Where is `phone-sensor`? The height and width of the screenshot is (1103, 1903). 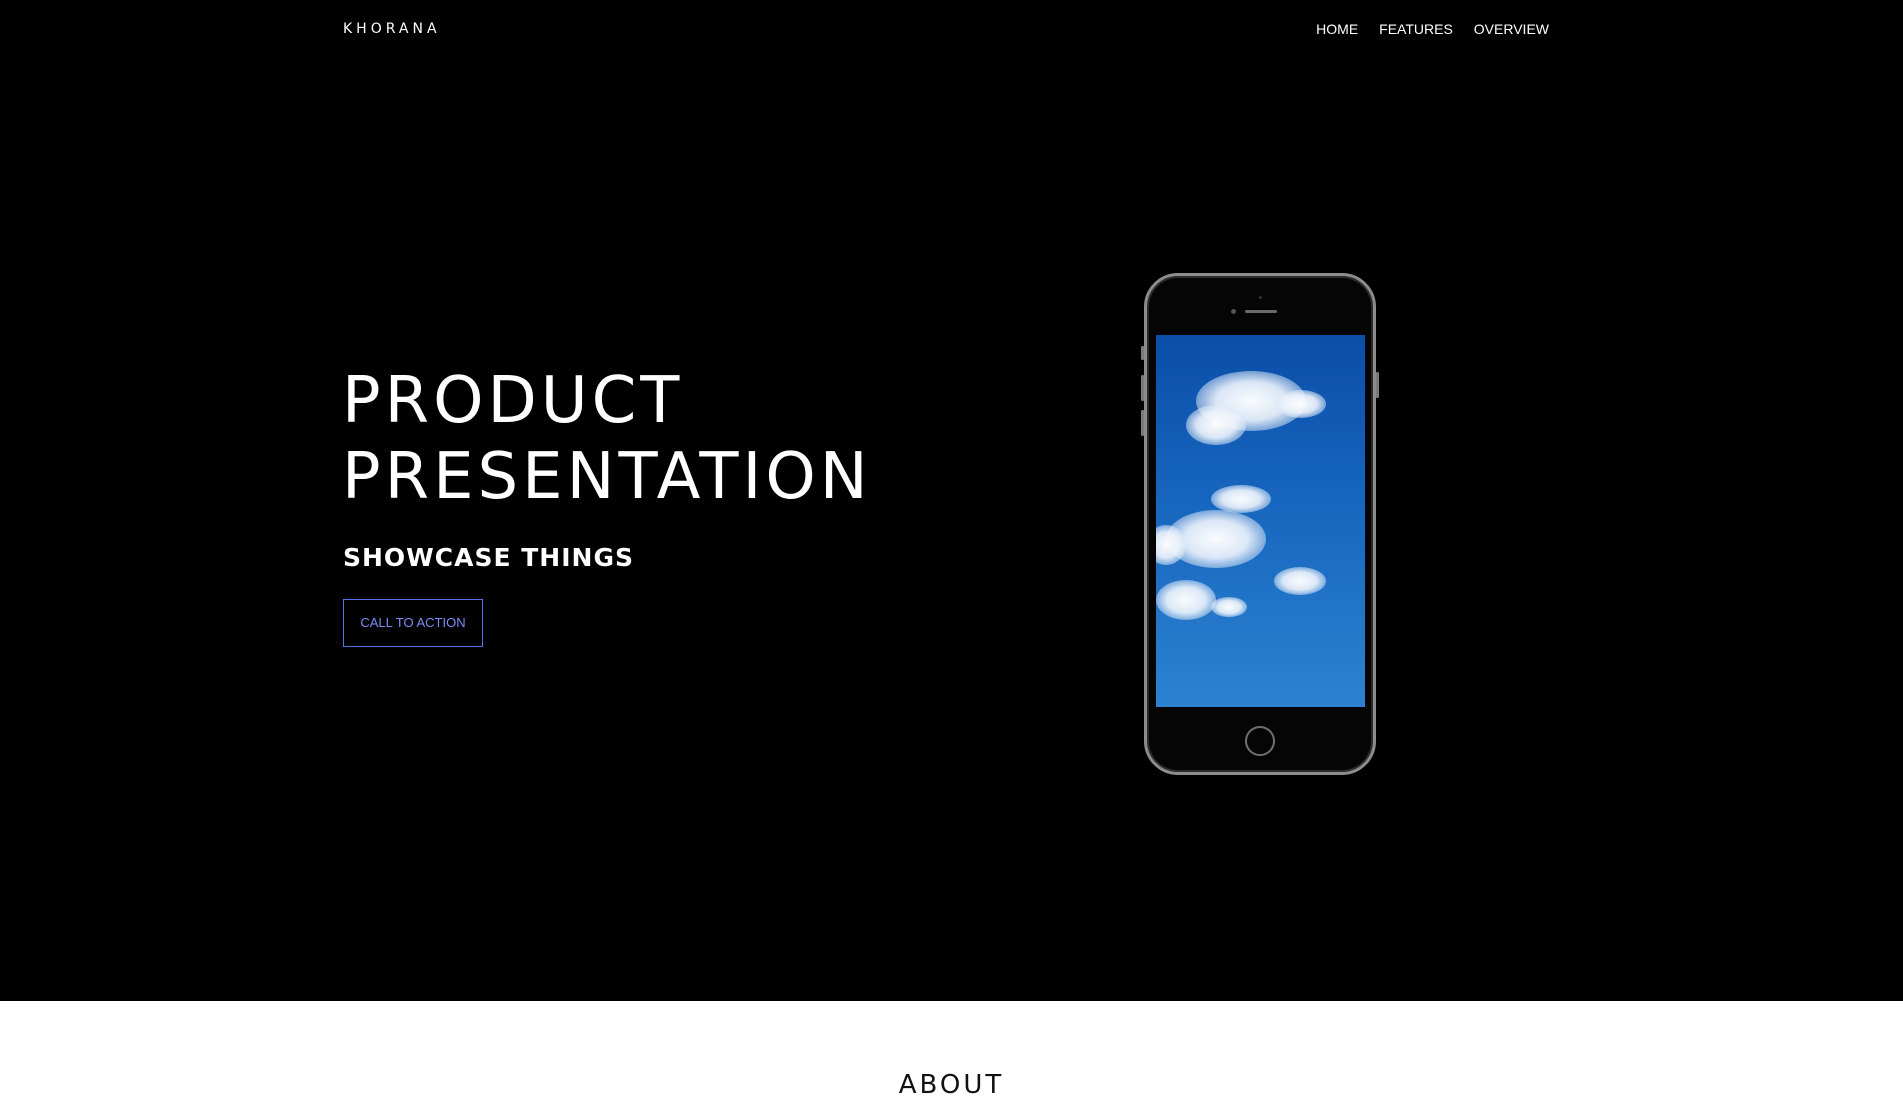
phone-sensor is located at coordinates (1260, 297).